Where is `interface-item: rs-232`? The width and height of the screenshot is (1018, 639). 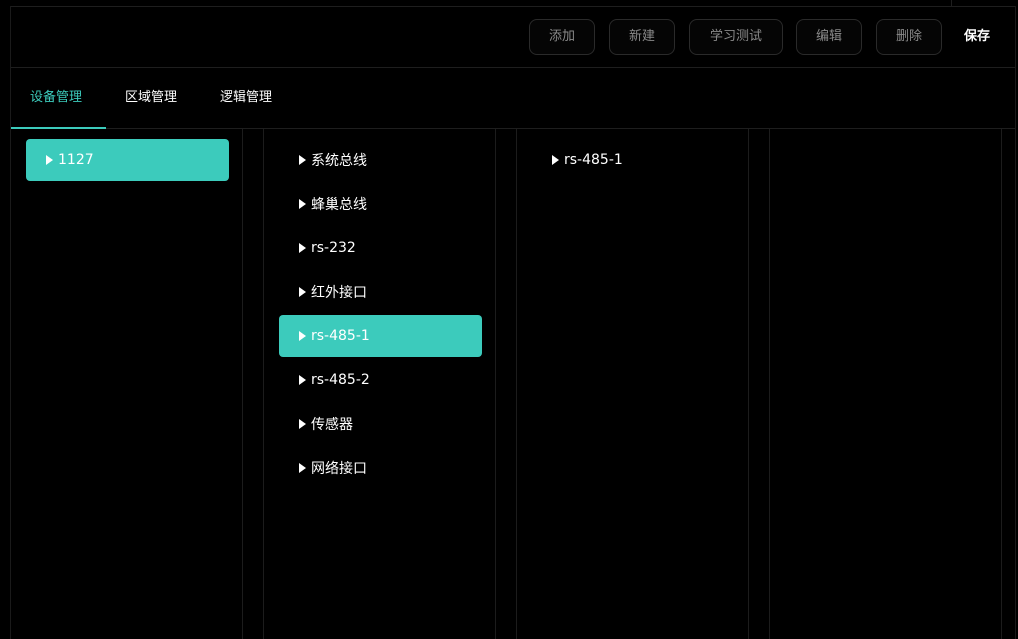
interface-item: rs-232 is located at coordinates (380, 248).